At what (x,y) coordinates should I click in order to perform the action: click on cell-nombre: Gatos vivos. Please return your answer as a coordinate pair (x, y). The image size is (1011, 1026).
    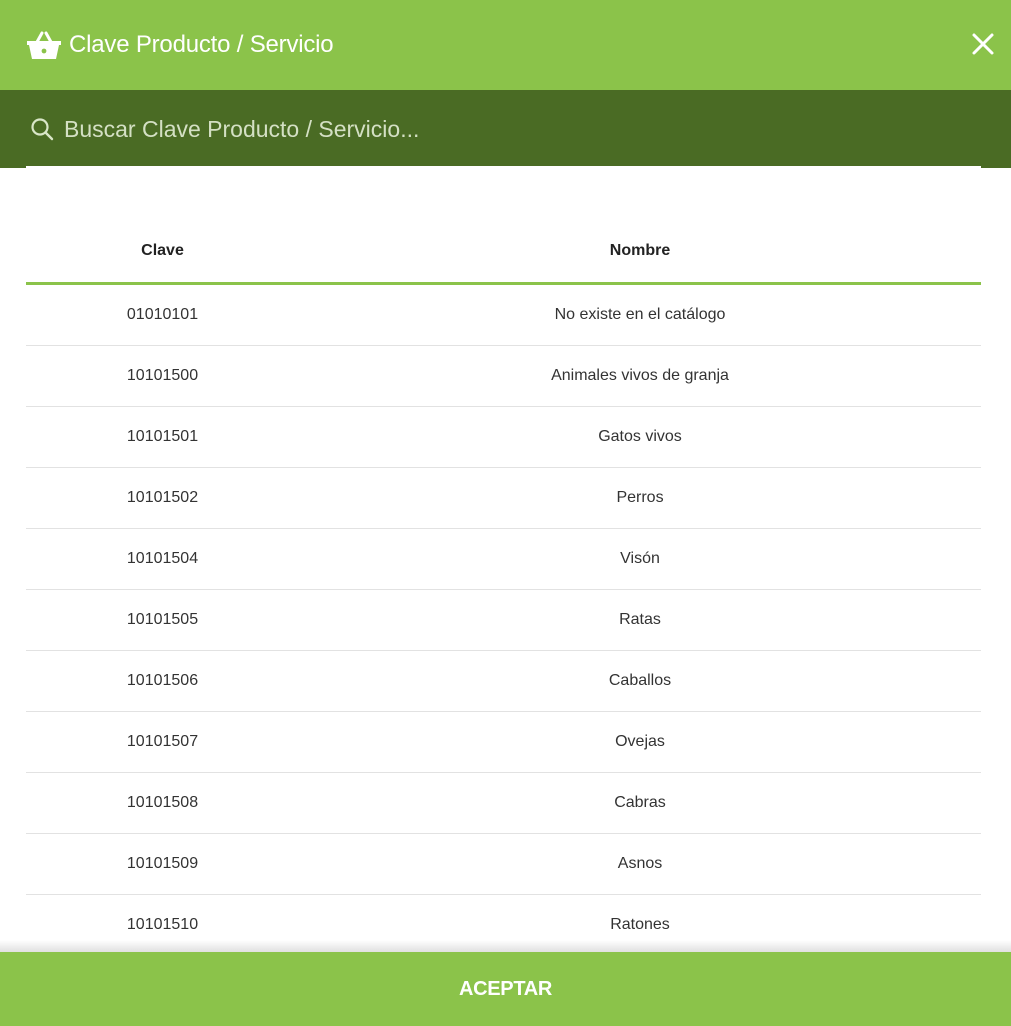
    Looking at the image, I should click on (640, 437).